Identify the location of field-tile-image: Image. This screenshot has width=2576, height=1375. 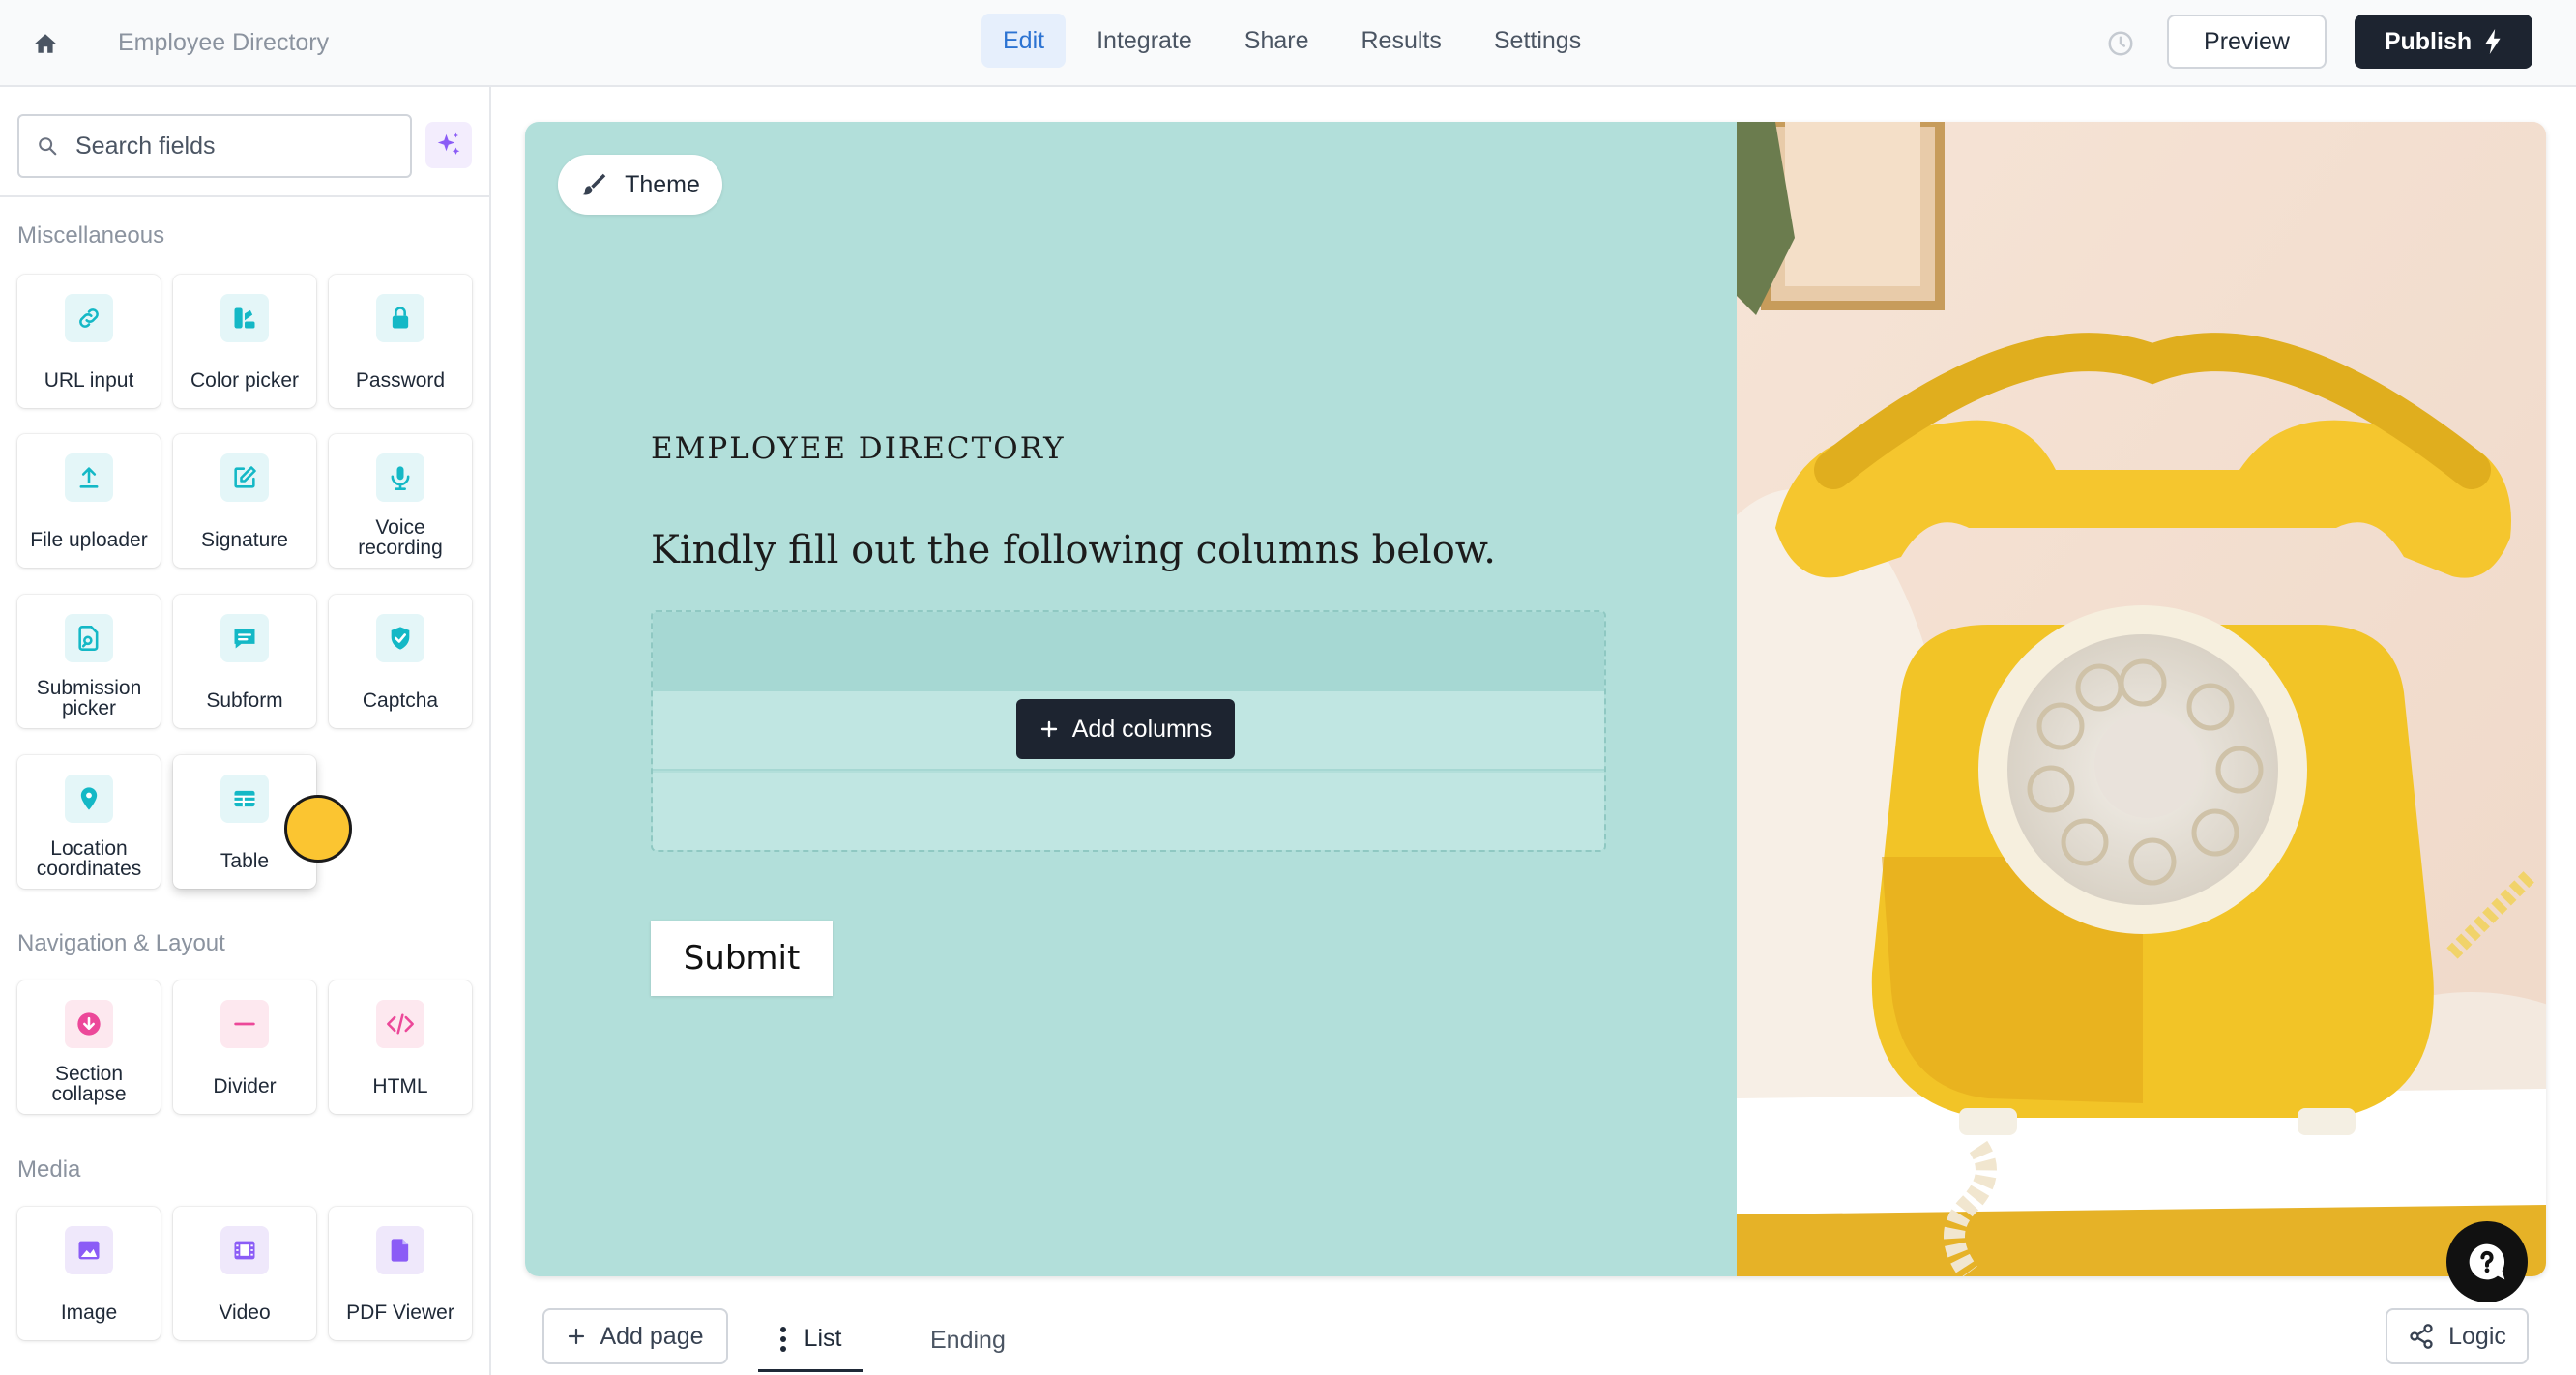
(89, 1273).